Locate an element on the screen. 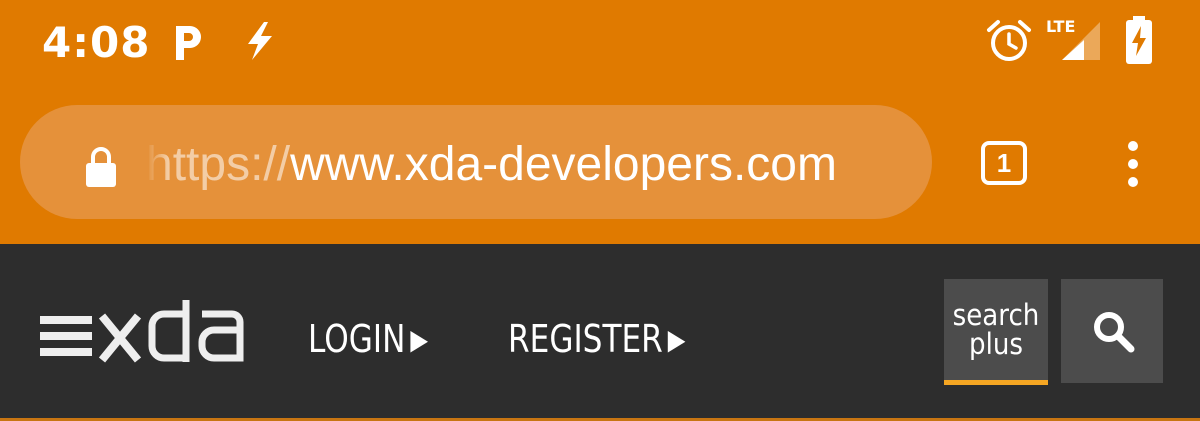 The image size is (1200, 421). url-host: www.xda-developers.com is located at coordinates (563, 164).